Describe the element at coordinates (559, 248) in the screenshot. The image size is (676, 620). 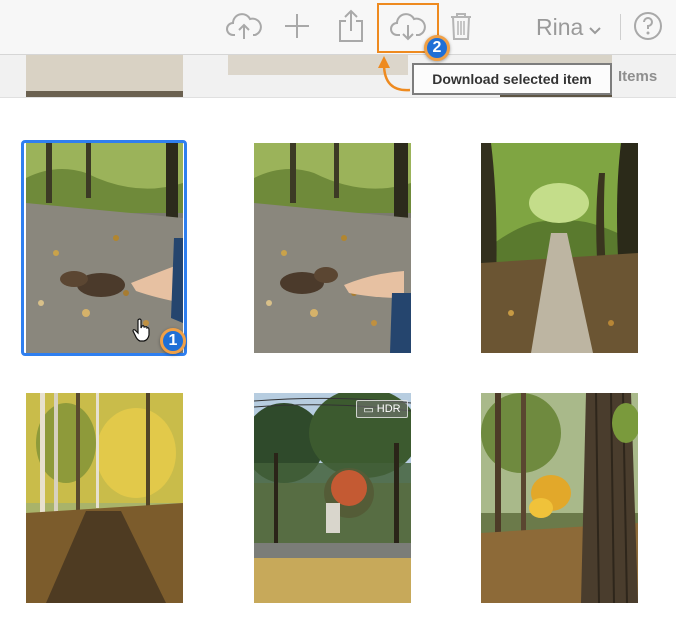
I see `forest-path-photo` at that location.